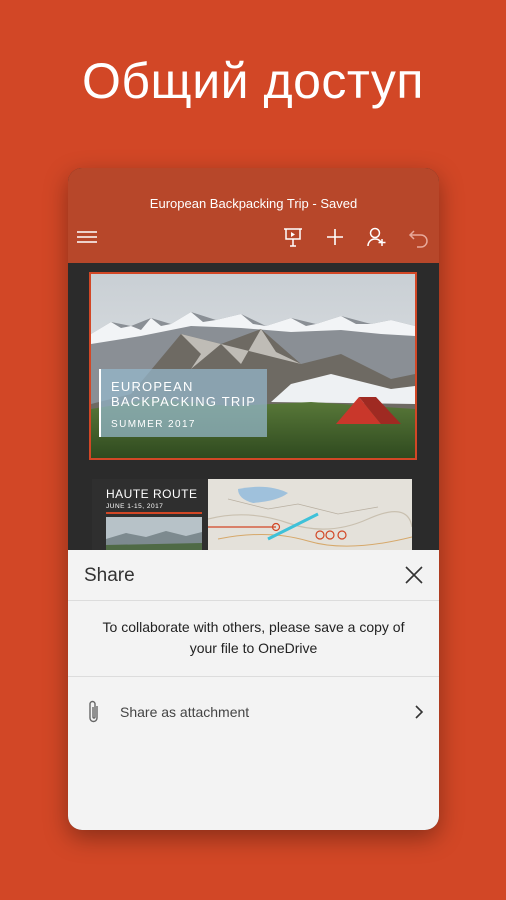 The height and width of the screenshot is (900, 506). Describe the element at coordinates (414, 575) in the screenshot. I see `close-icon` at that location.